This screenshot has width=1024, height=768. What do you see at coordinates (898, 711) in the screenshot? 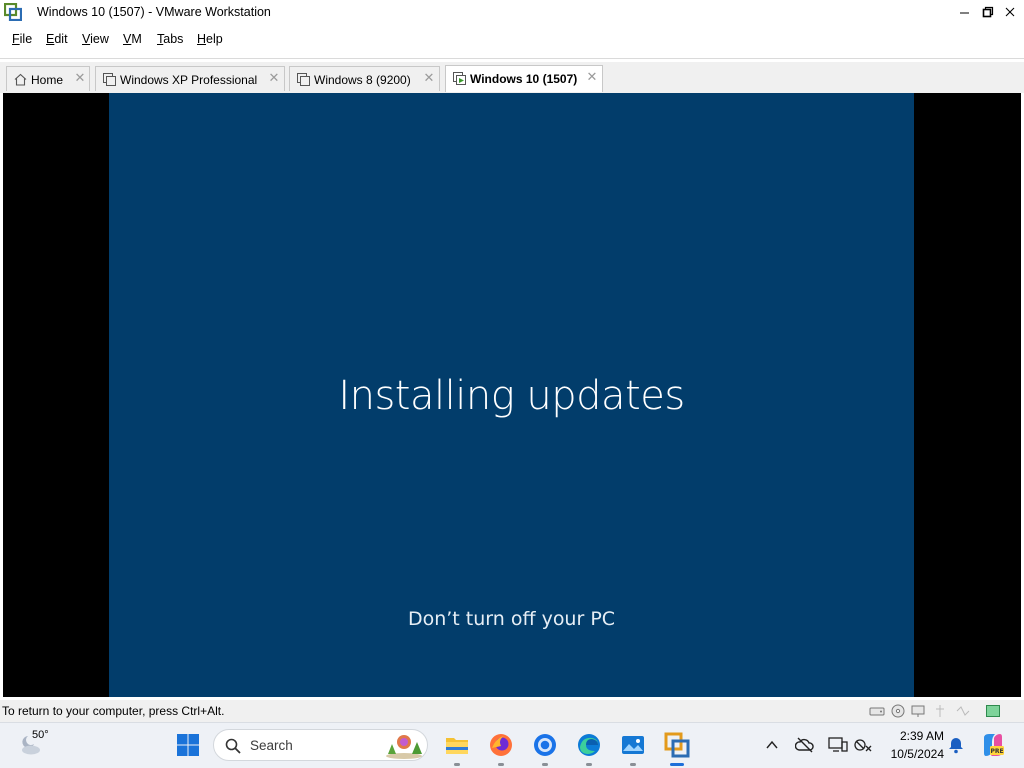
I see `cd-dvd-icon` at bounding box center [898, 711].